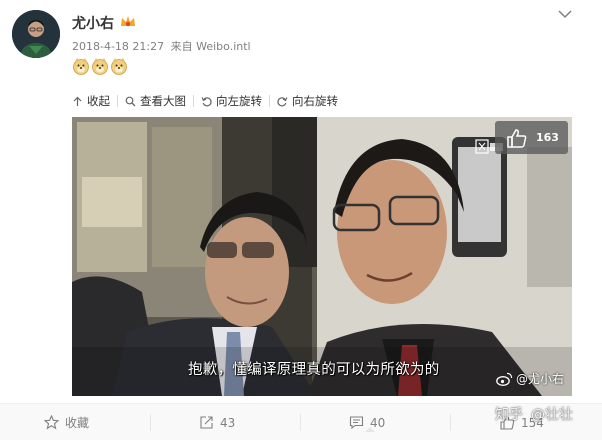 Image resolution: width=602 pixels, height=440 pixels. What do you see at coordinates (77, 101) in the screenshot?
I see `arrow-up-icon` at bounding box center [77, 101].